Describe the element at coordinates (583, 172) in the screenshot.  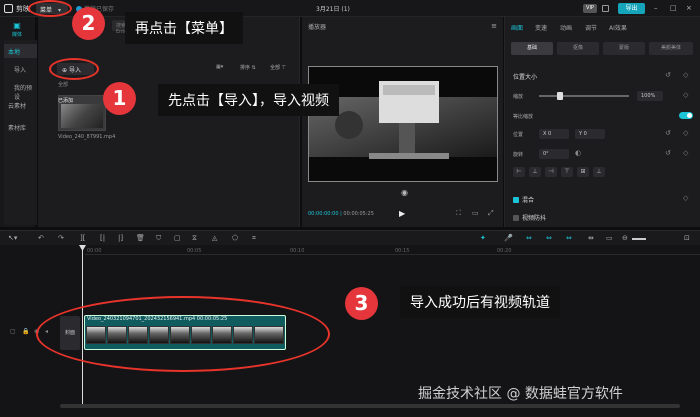
I see `align-middle-icon: ⊞` at that location.